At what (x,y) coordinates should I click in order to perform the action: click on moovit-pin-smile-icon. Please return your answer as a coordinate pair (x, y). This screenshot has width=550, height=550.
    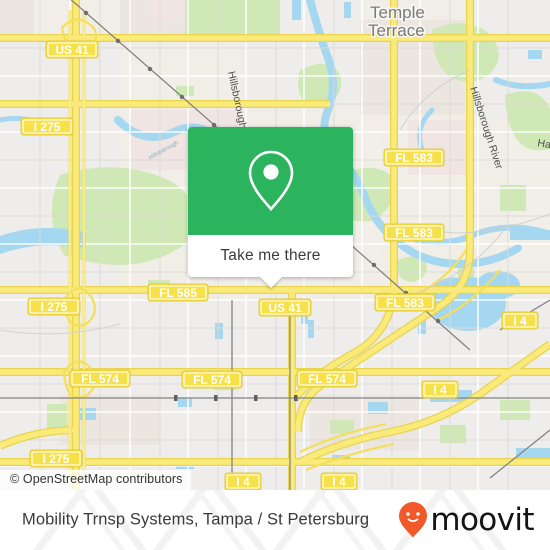
    Looking at the image, I should click on (413, 520).